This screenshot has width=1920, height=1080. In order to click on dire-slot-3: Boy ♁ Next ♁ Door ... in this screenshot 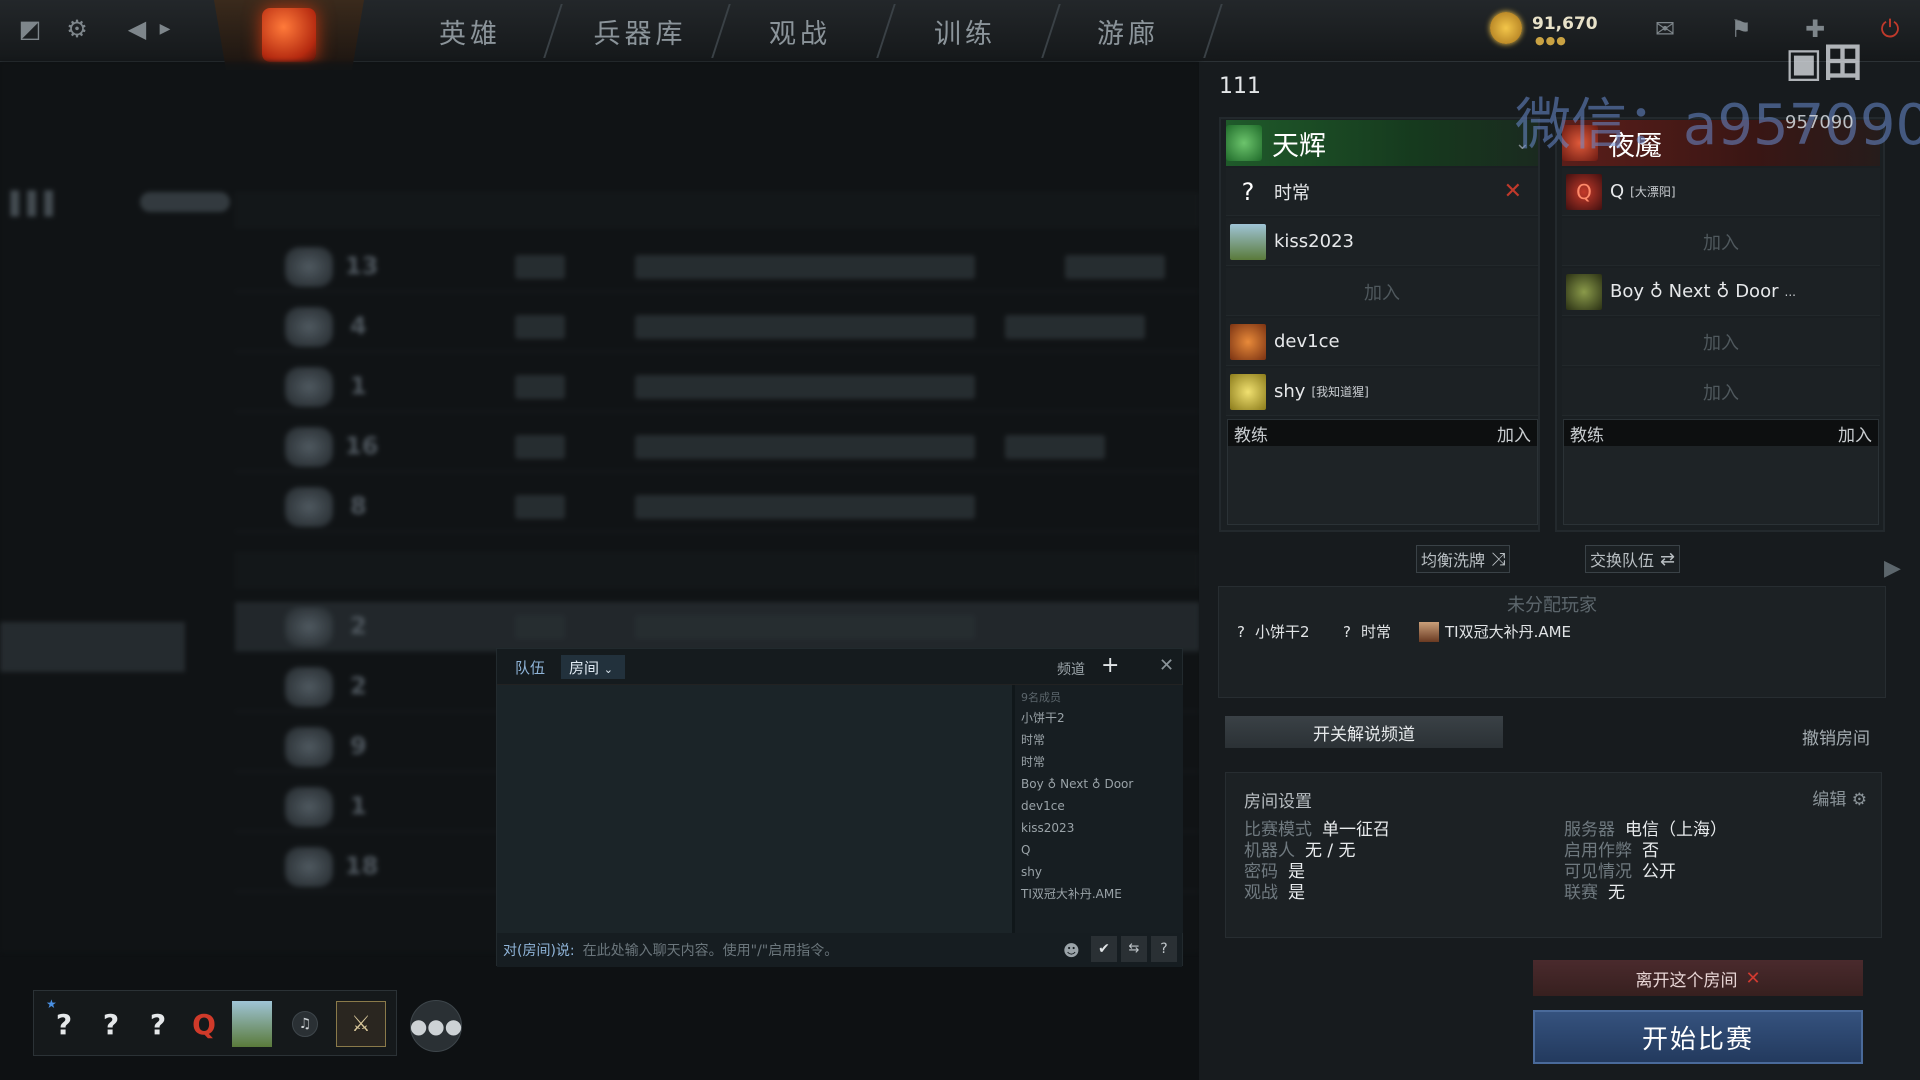, I will do `click(1721, 292)`.